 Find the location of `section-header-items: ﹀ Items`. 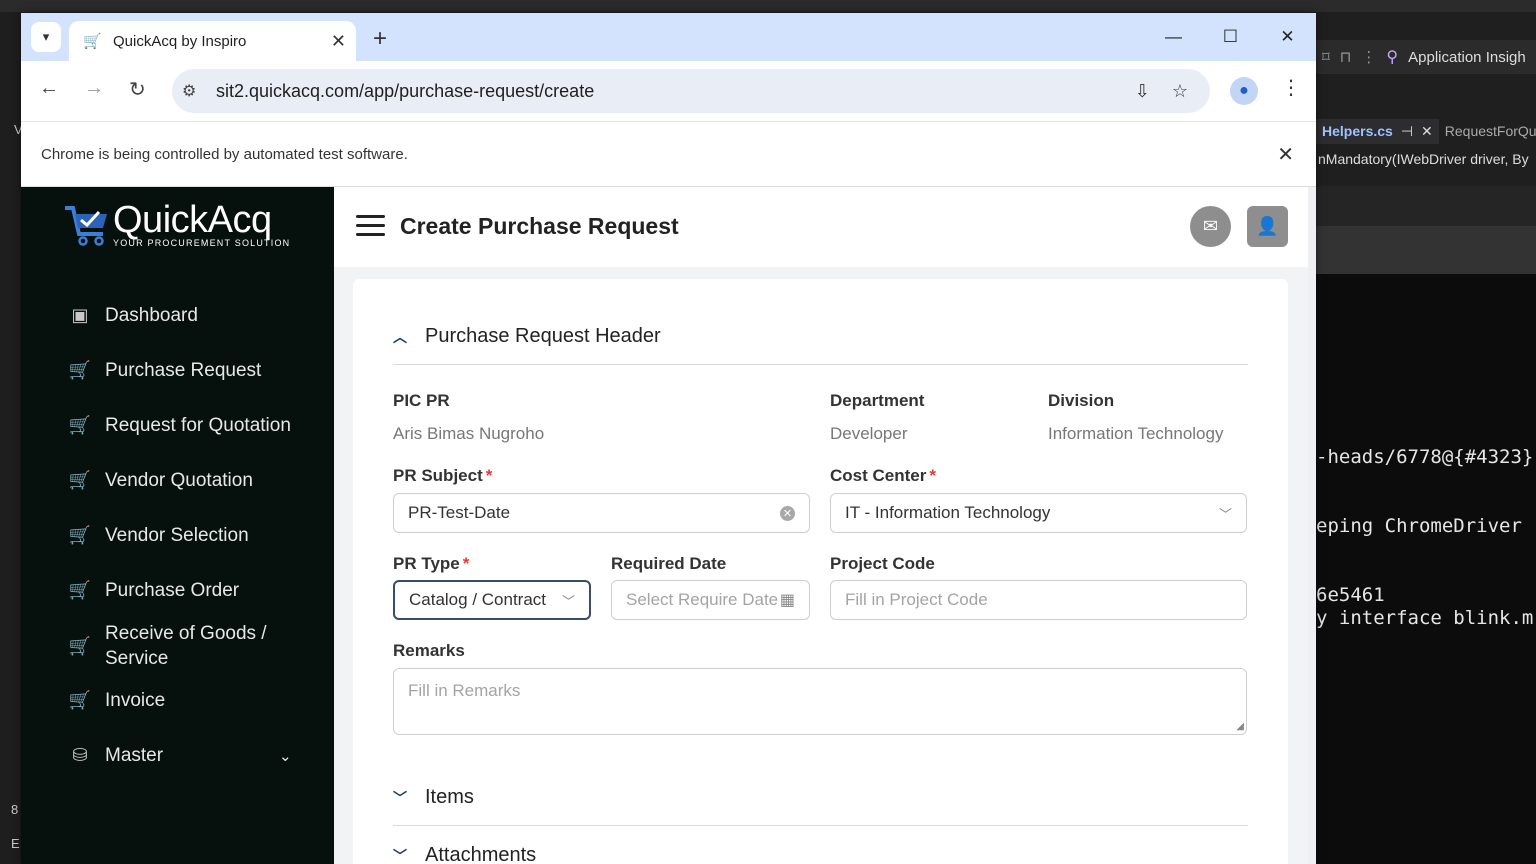

section-header-items: ﹀ Items is located at coordinates (433, 797).